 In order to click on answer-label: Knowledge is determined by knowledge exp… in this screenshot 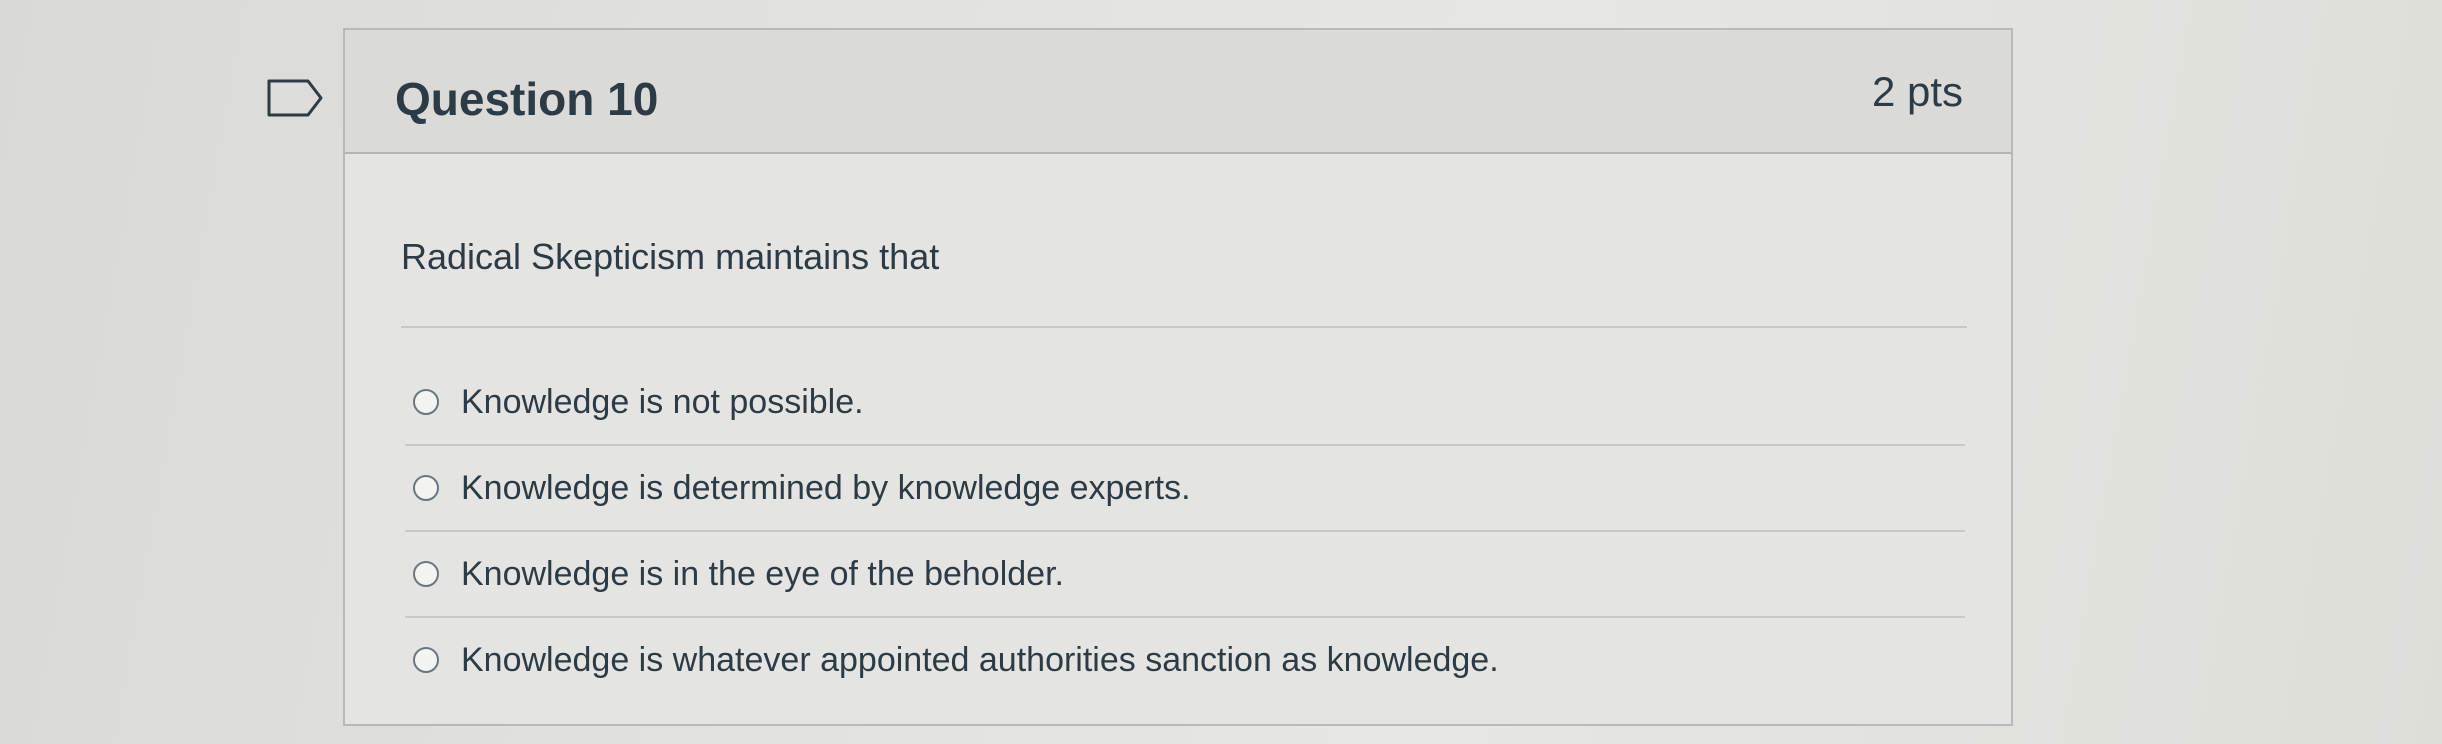, I will do `click(826, 488)`.